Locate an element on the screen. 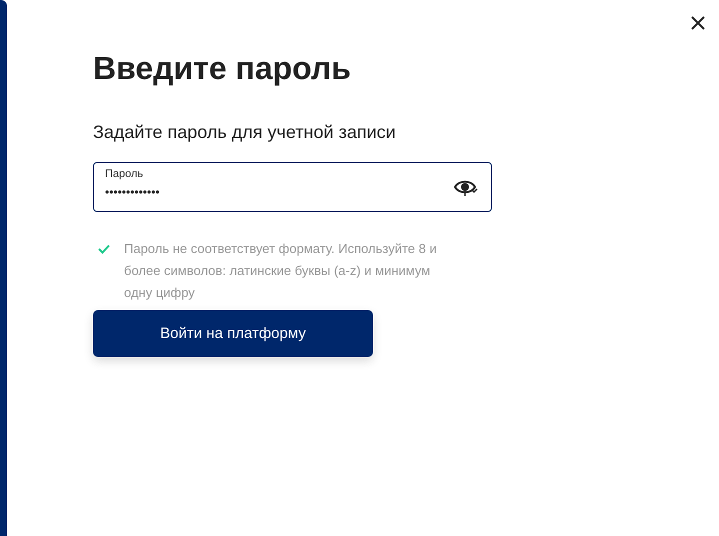 This screenshot has width=719, height=536. hint-text: Пароль не соответствует формату. Используйте 8 и более символов: латинские буквы (a-z) и минимум одну цифру is located at coordinates (281, 271).